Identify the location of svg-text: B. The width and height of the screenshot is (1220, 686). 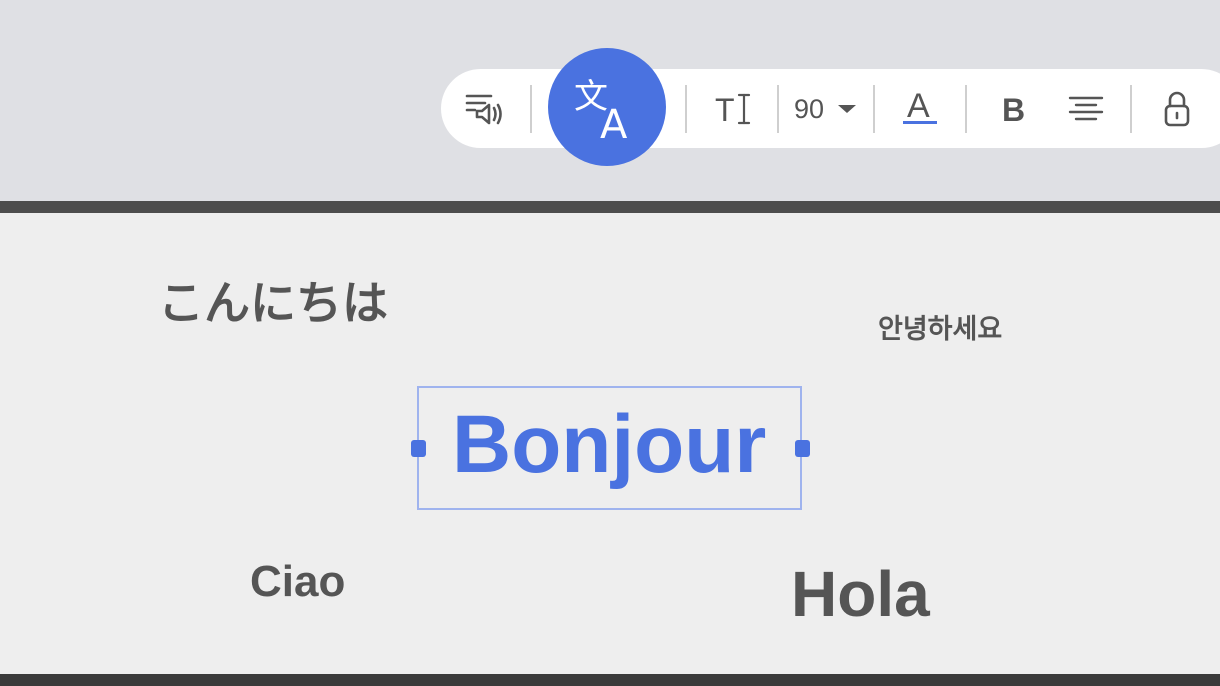
(1013, 110).